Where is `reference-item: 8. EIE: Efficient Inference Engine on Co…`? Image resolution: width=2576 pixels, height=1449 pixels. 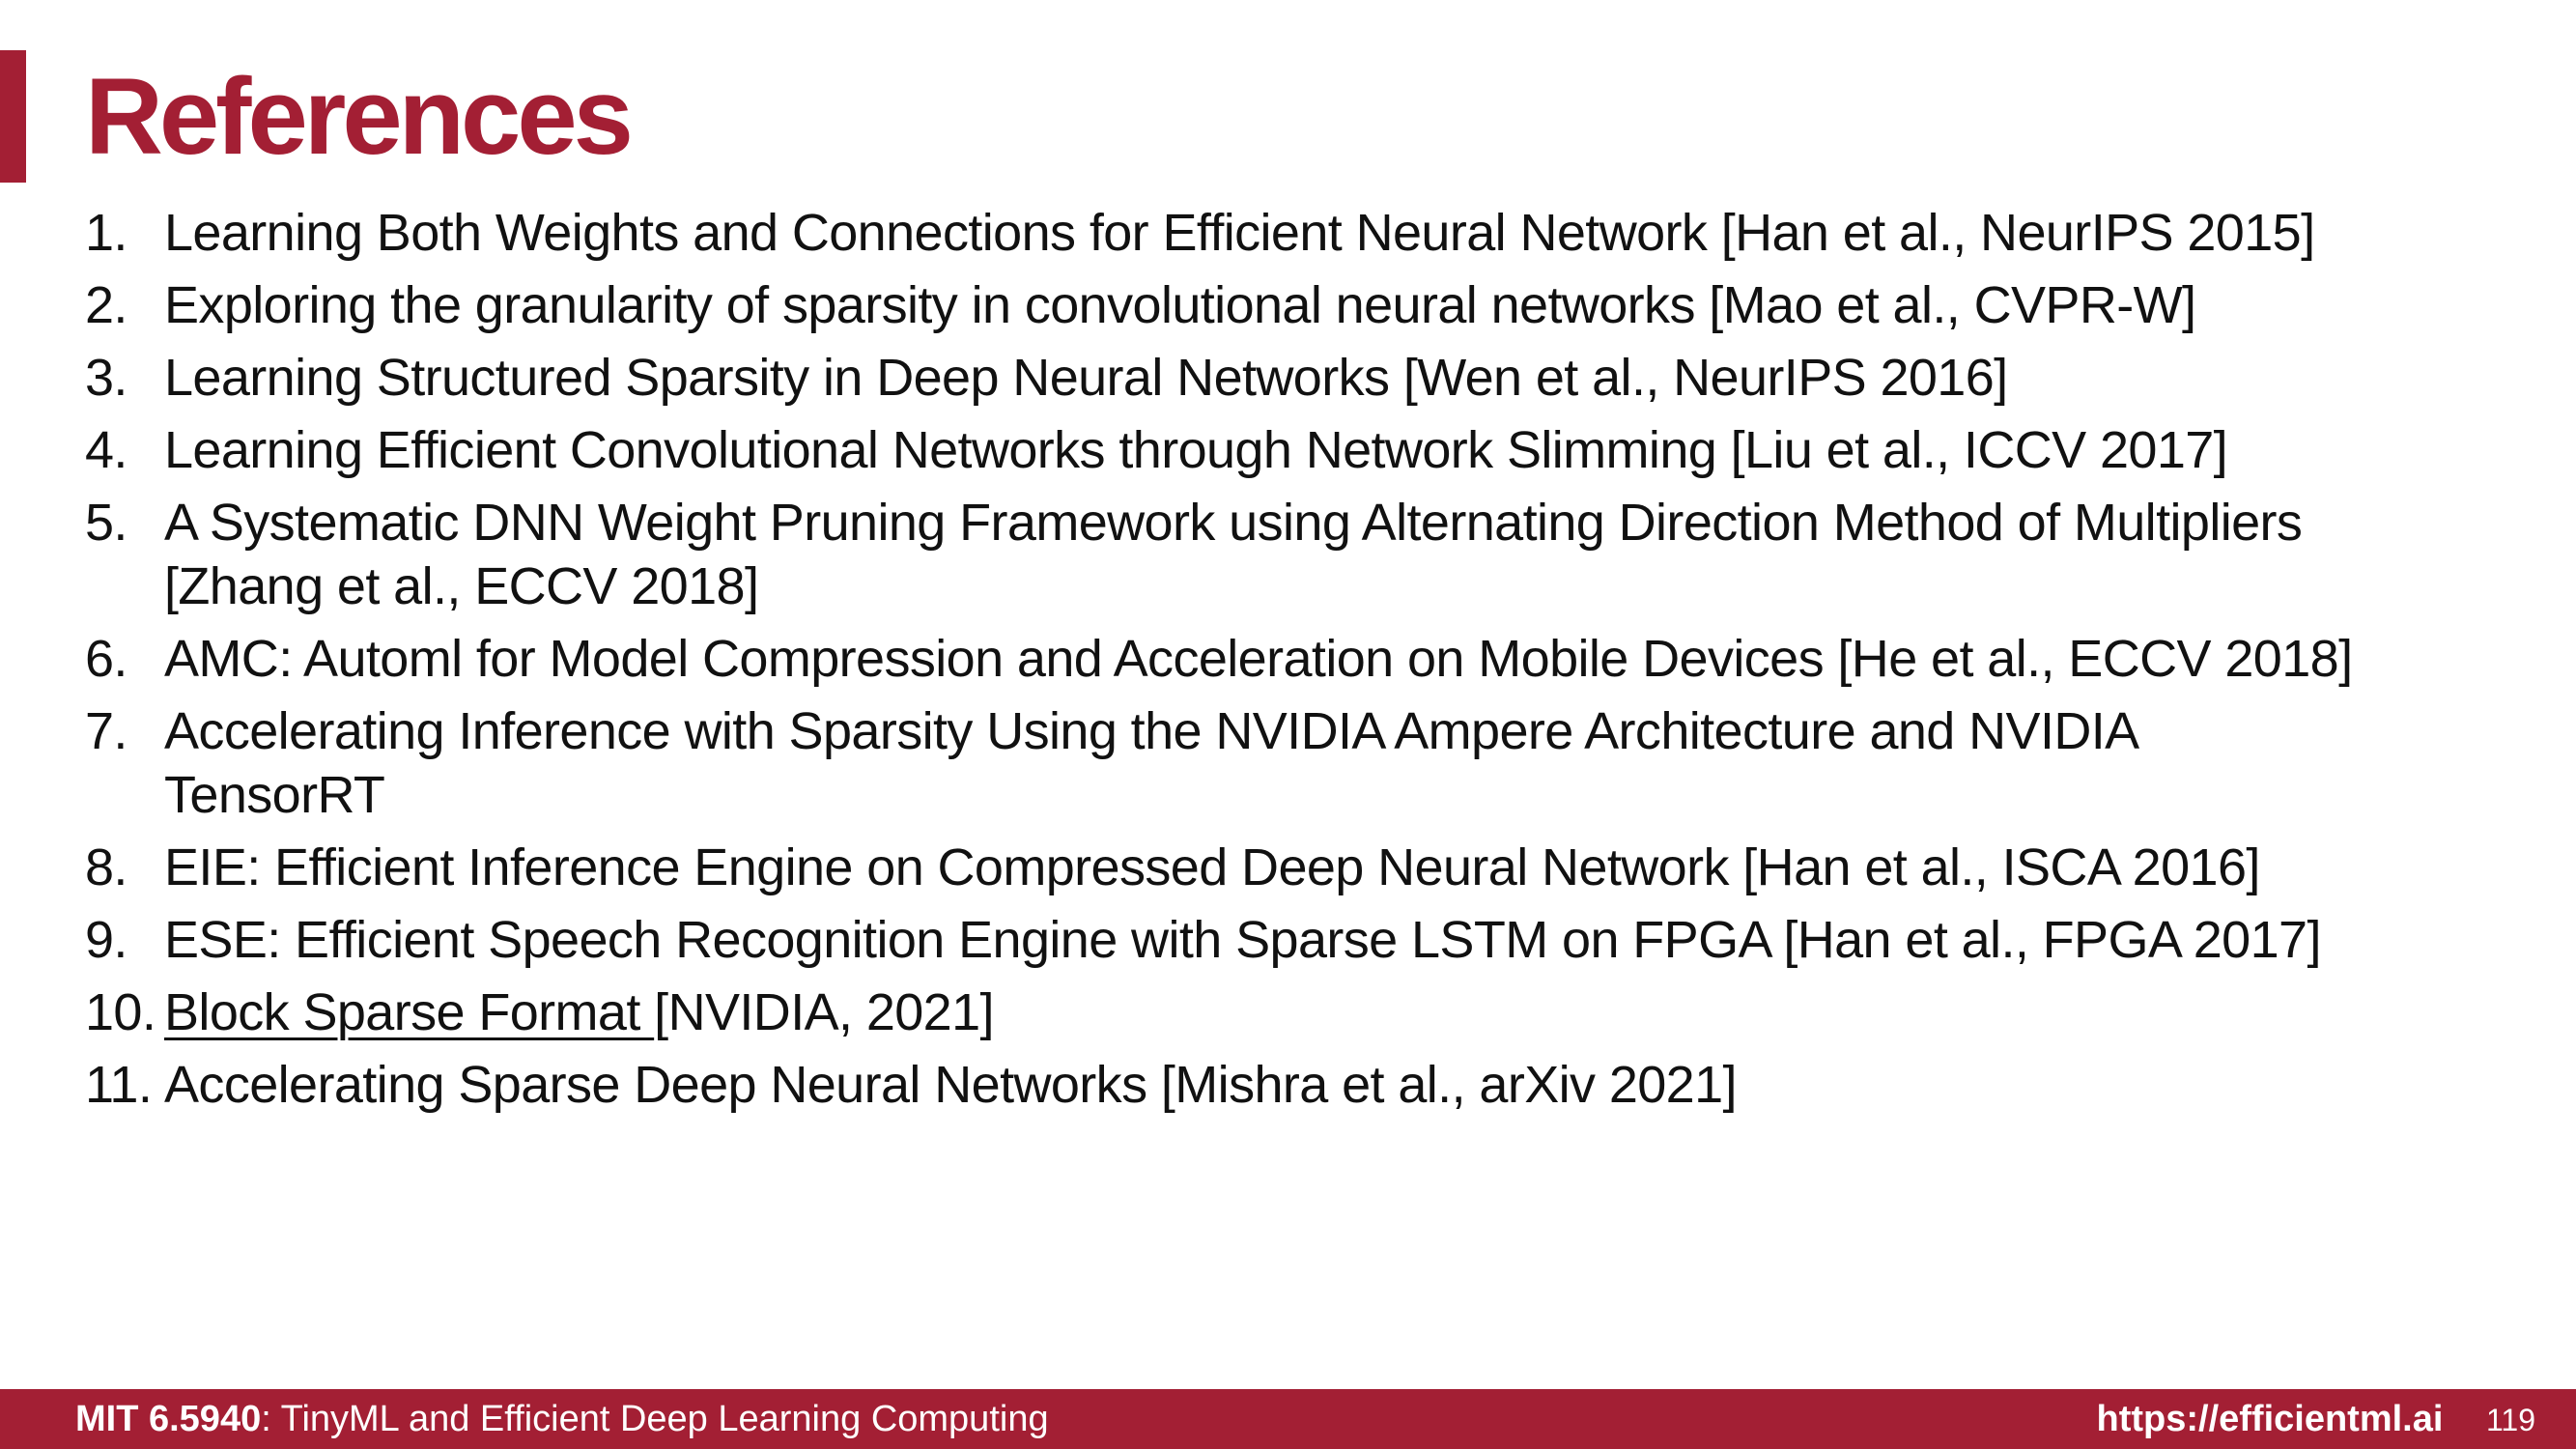 reference-item: 8. EIE: Efficient Inference Engine on Co… is located at coordinates (1321, 867).